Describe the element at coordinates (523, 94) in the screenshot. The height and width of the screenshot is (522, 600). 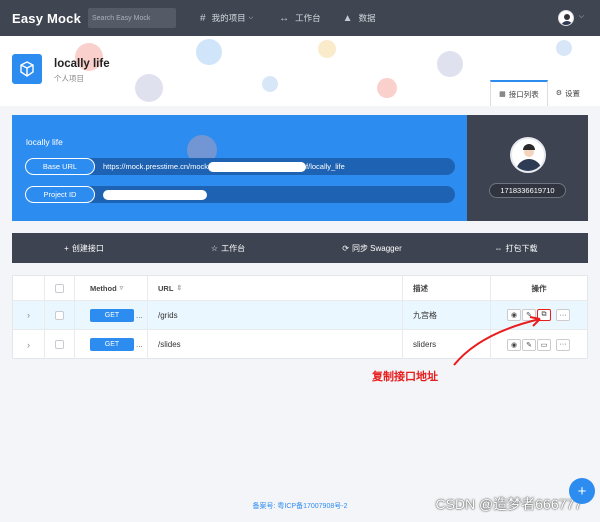
I see `tab-api-list-label: 接口列表` at that location.